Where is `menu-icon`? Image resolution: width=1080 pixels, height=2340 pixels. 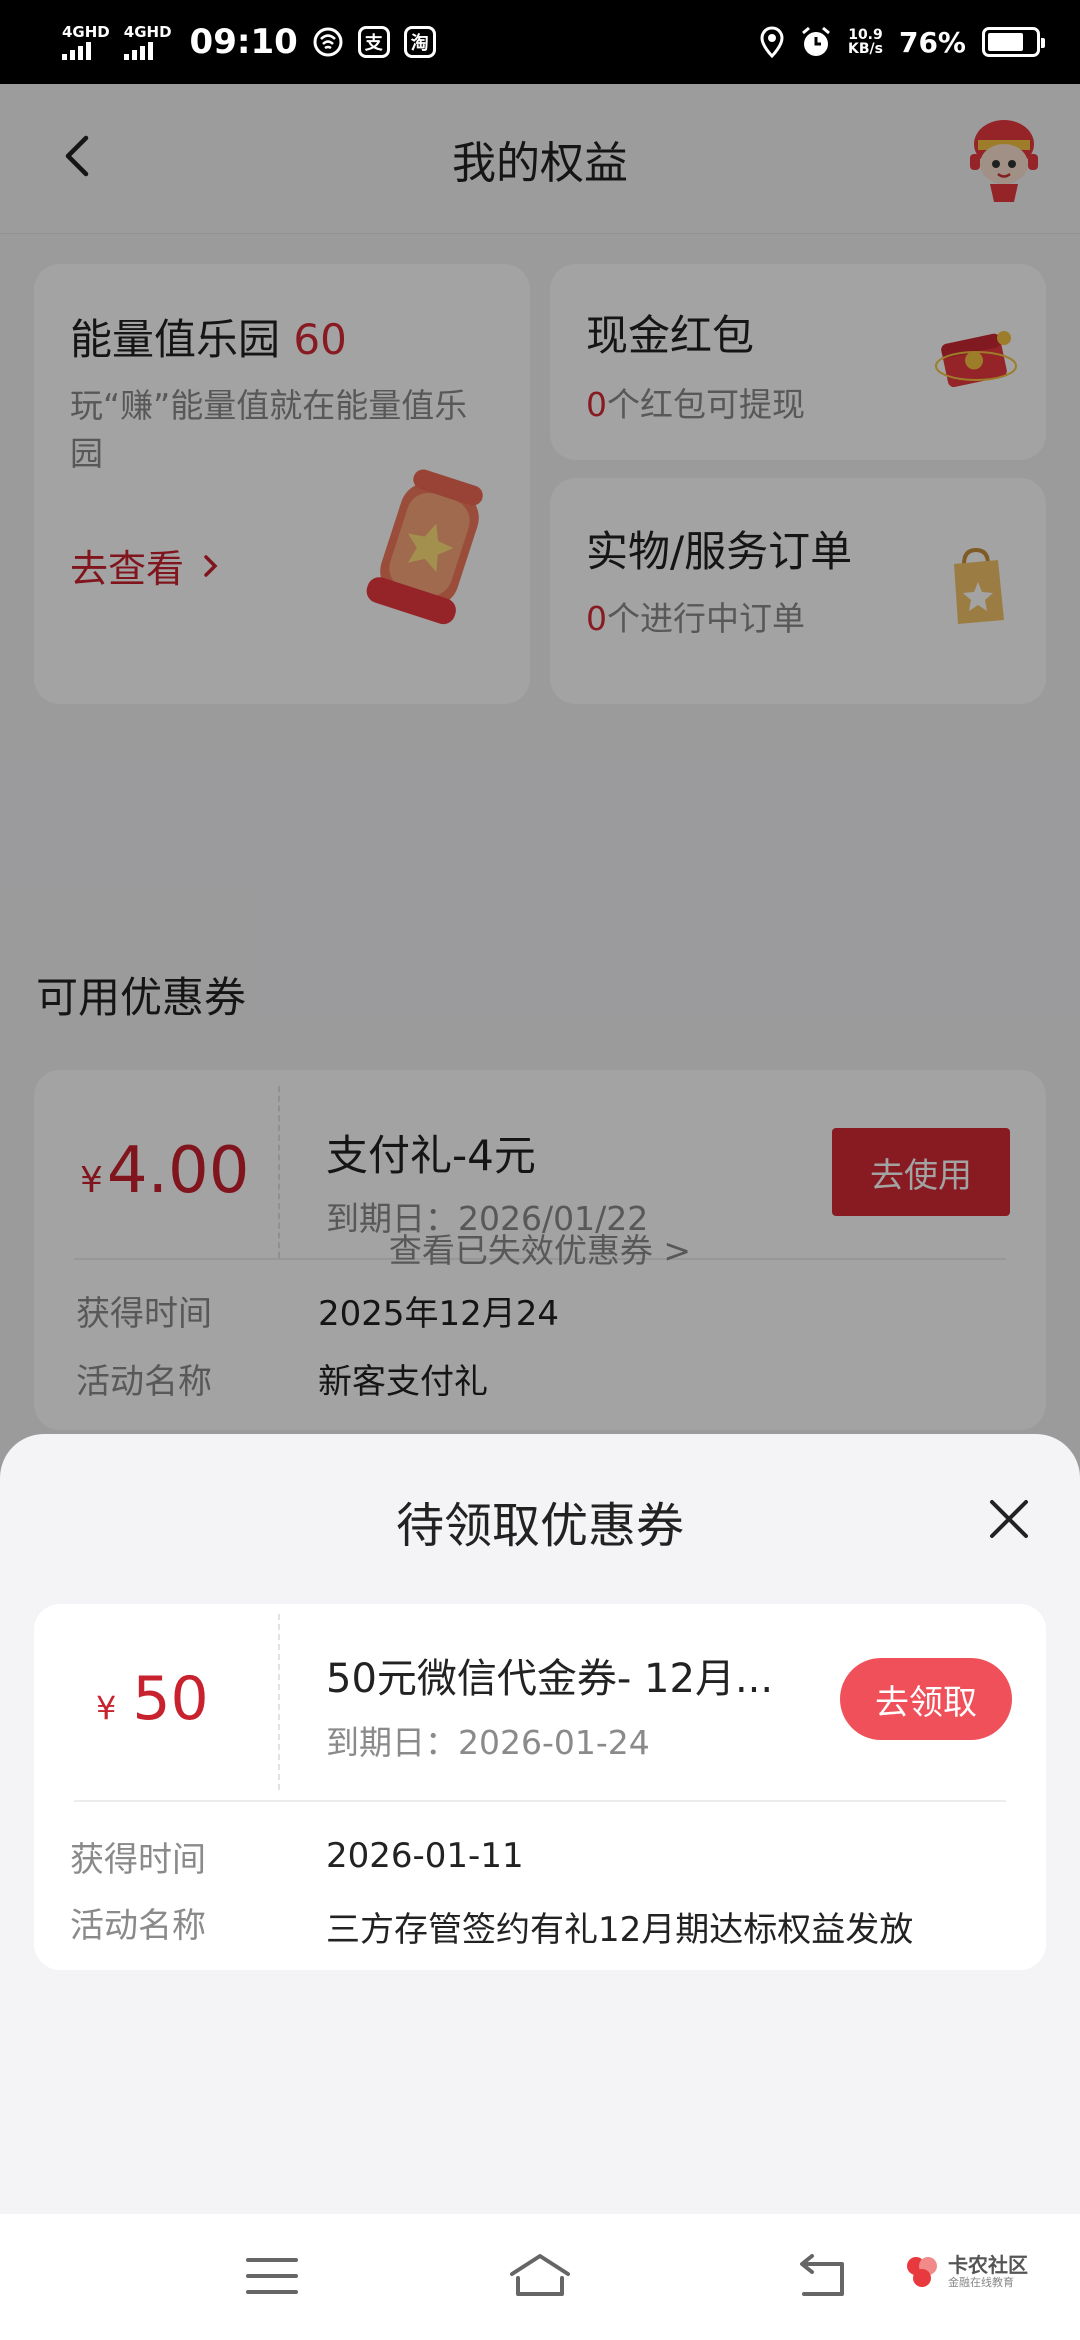
menu-icon is located at coordinates (272, 2276).